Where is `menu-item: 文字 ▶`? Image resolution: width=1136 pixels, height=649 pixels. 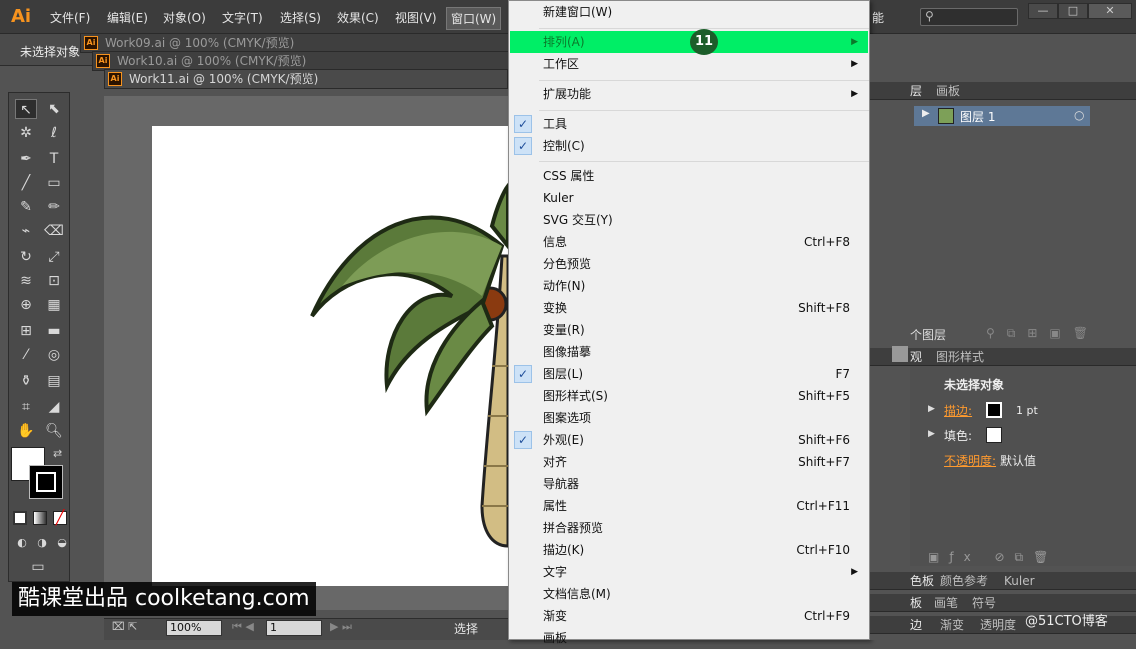 menu-item: 文字 ▶ is located at coordinates (689, 572).